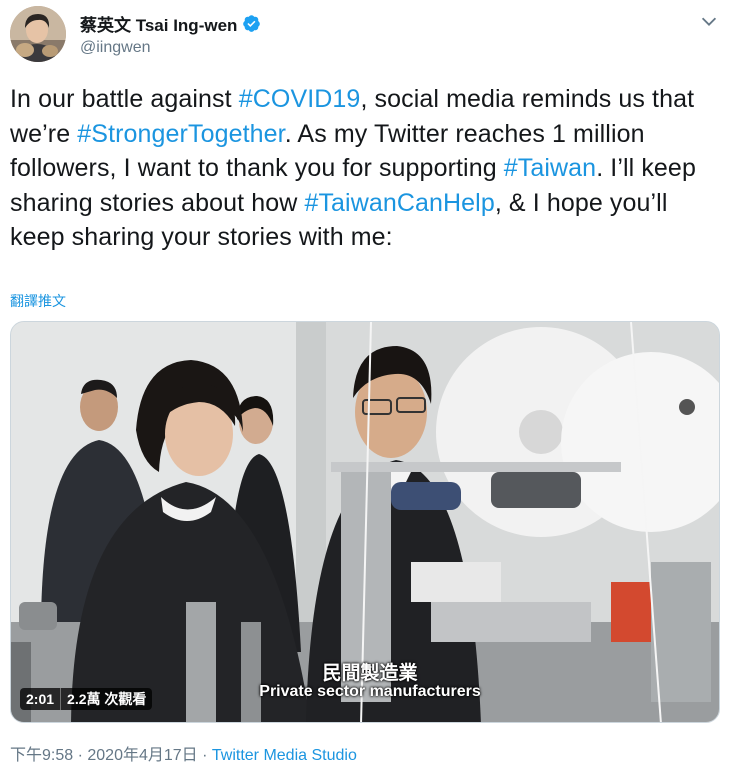  What do you see at coordinates (180, 134) in the screenshot?
I see `hashtag-link: #StrongerTogether` at bounding box center [180, 134].